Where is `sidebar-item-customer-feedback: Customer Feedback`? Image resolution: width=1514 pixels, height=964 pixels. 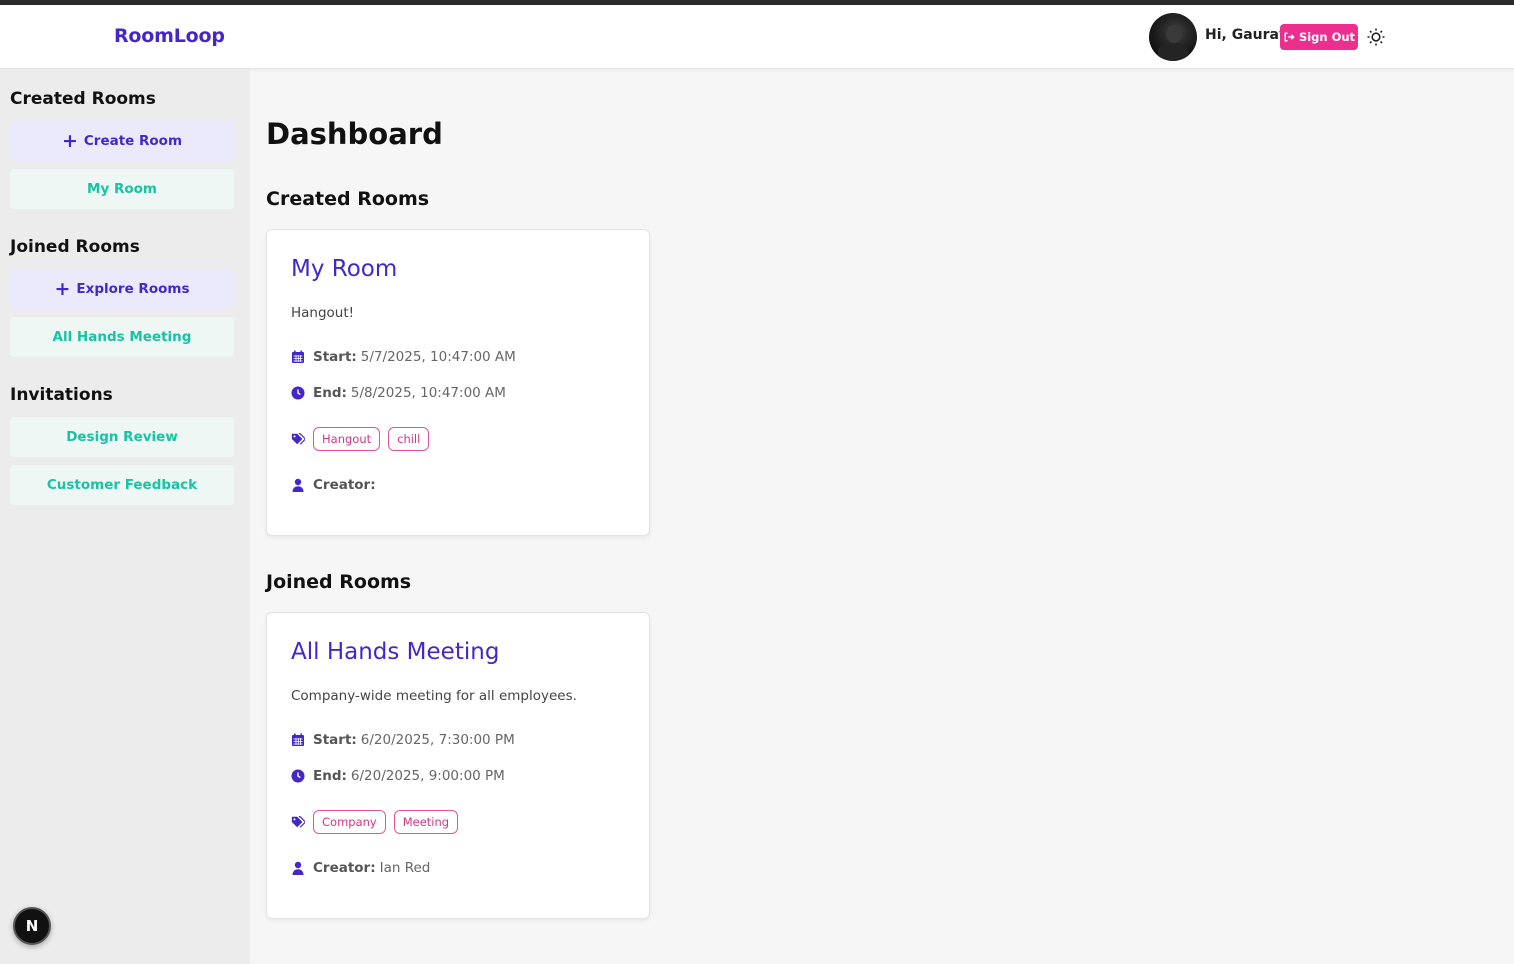 sidebar-item-customer-feedback: Customer Feedback is located at coordinates (122, 485).